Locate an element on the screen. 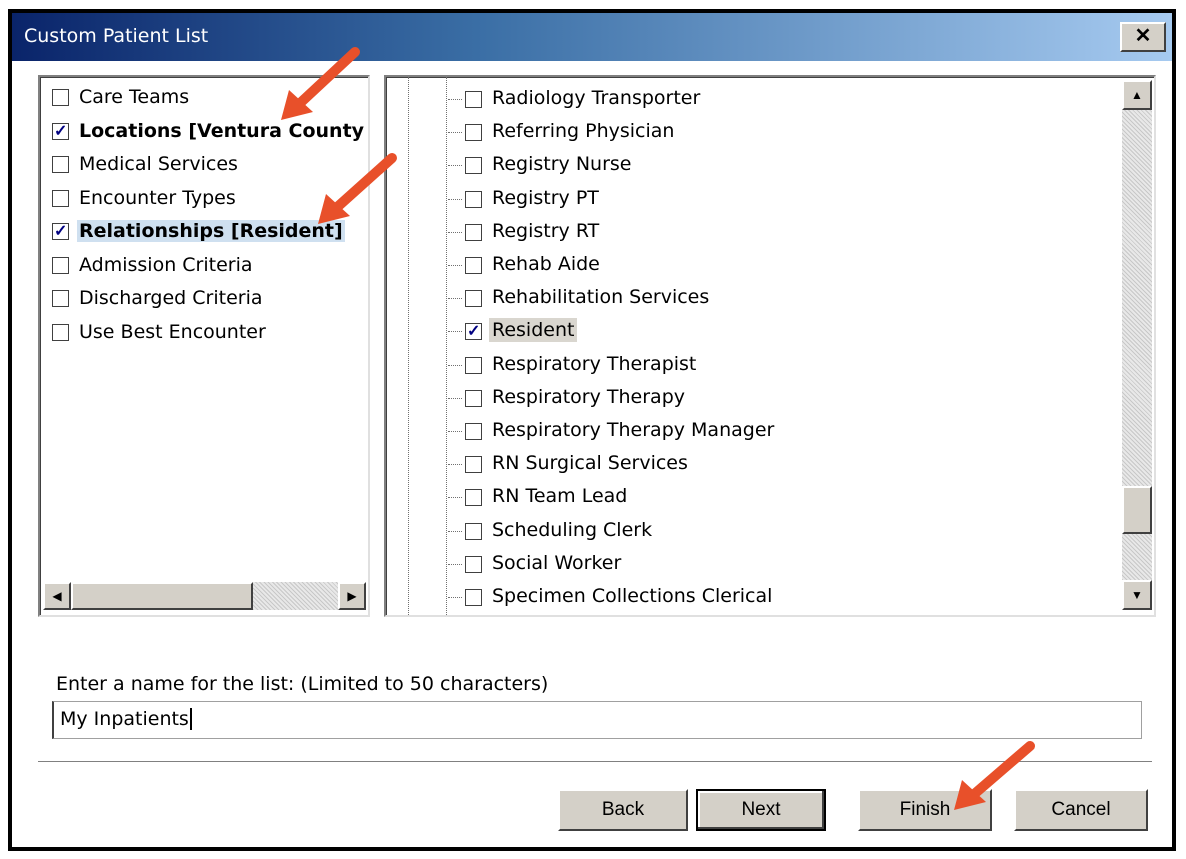 The height and width of the screenshot is (859, 1186). relationship-item: Rehab Aide is located at coordinates (753, 265).